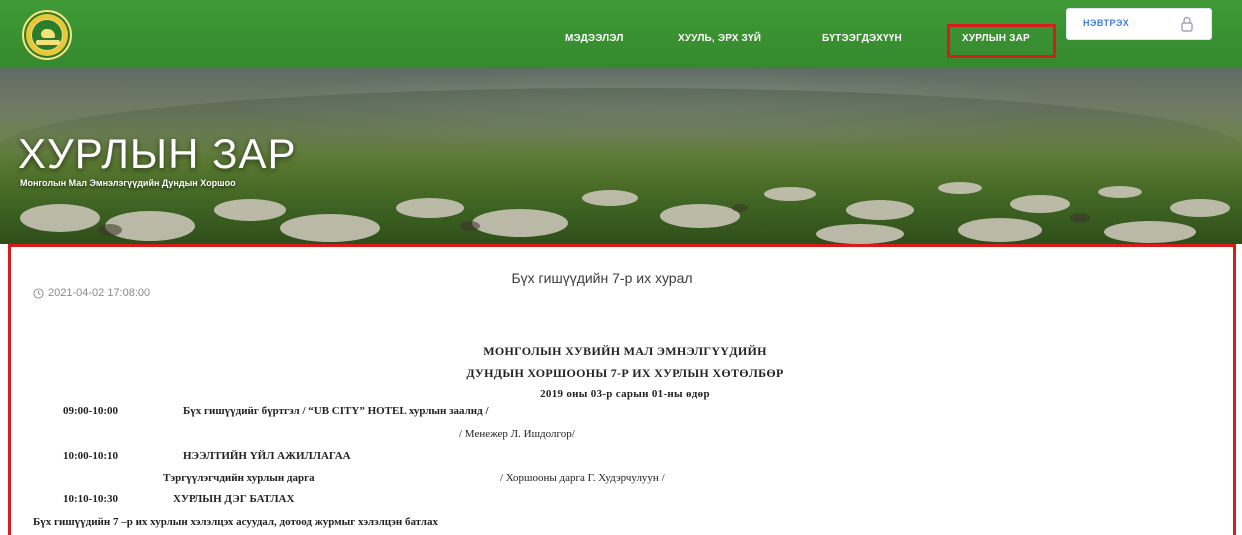  What do you see at coordinates (128, 183) in the screenshot?
I see `page-subtitle: Монголын Мал Эмнэлэгүүдийн Дундын Хоршоо` at bounding box center [128, 183].